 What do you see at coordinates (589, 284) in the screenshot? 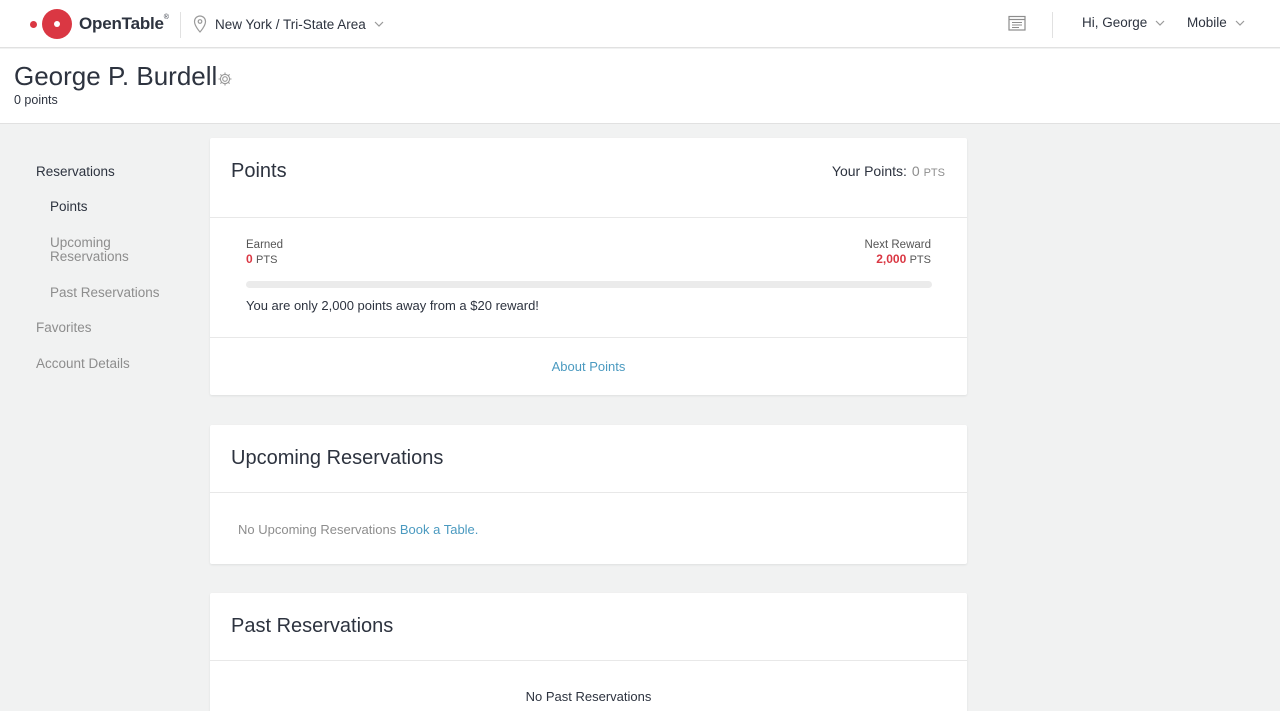
I see `points-progress-bar` at bounding box center [589, 284].